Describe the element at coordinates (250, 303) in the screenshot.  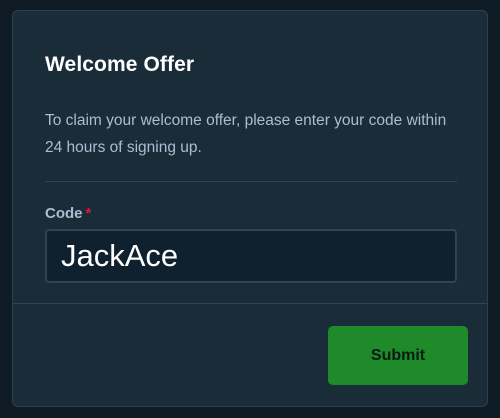
I see `footer-divider` at that location.